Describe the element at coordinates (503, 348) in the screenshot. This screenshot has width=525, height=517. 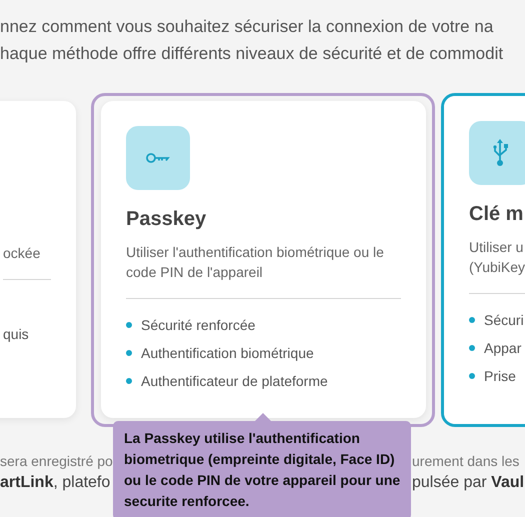
I see `feature-text: Appar` at that location.